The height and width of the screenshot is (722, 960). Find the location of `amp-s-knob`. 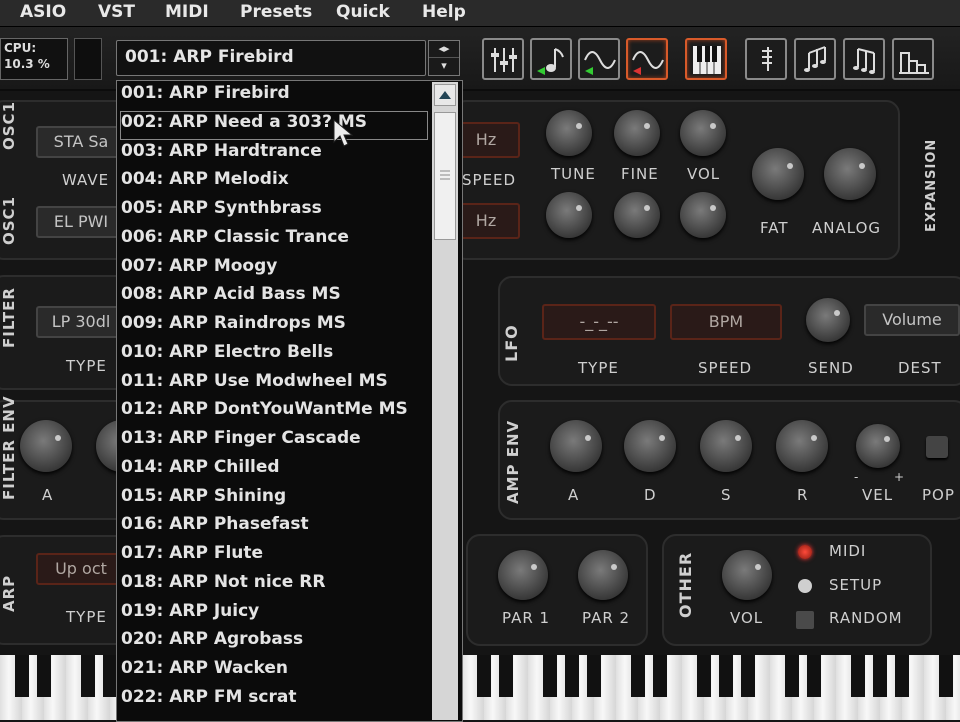

amp-s-knob is located at coordinates (726, 446).